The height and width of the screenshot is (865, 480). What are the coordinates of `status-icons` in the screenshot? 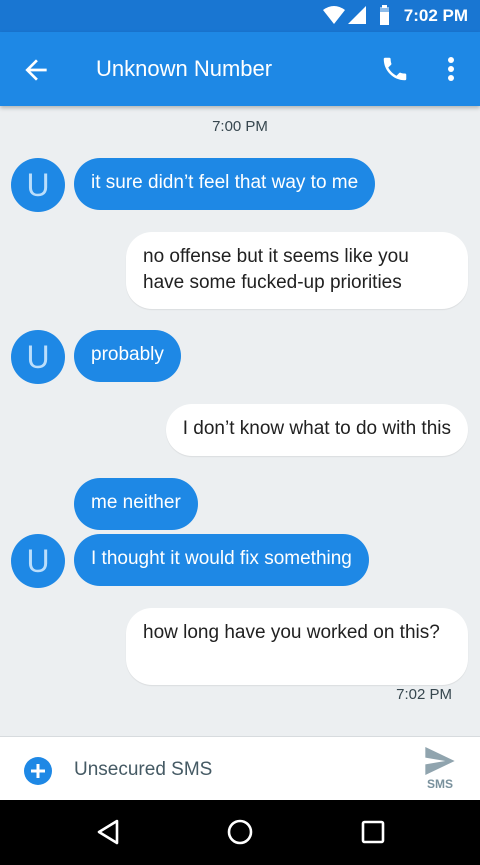 It's located at (356, 15).